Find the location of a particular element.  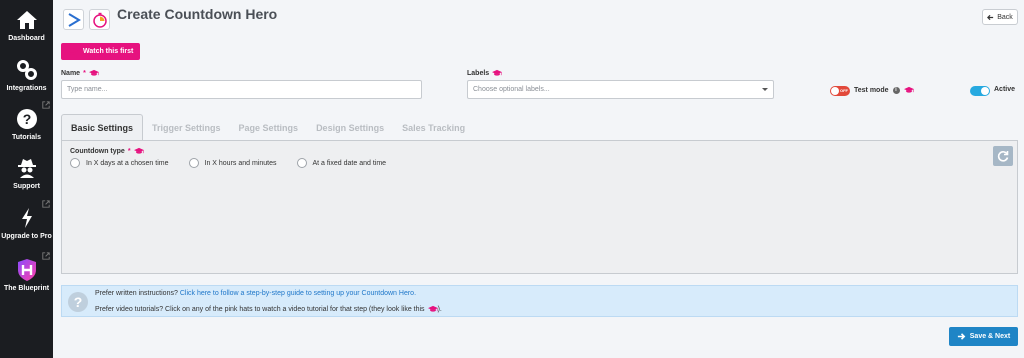

video-suffix: ). is located at coordinates (439, 309).